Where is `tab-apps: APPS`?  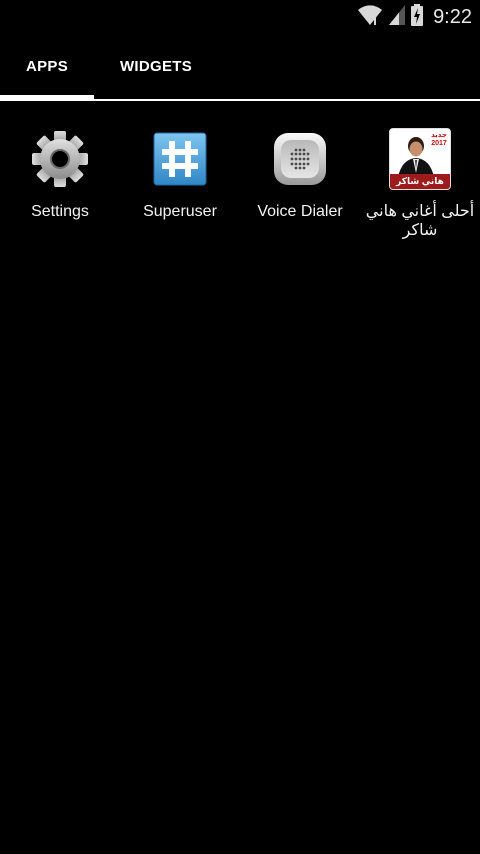 tab-apps: APPS is located at coordinates (47, 66).